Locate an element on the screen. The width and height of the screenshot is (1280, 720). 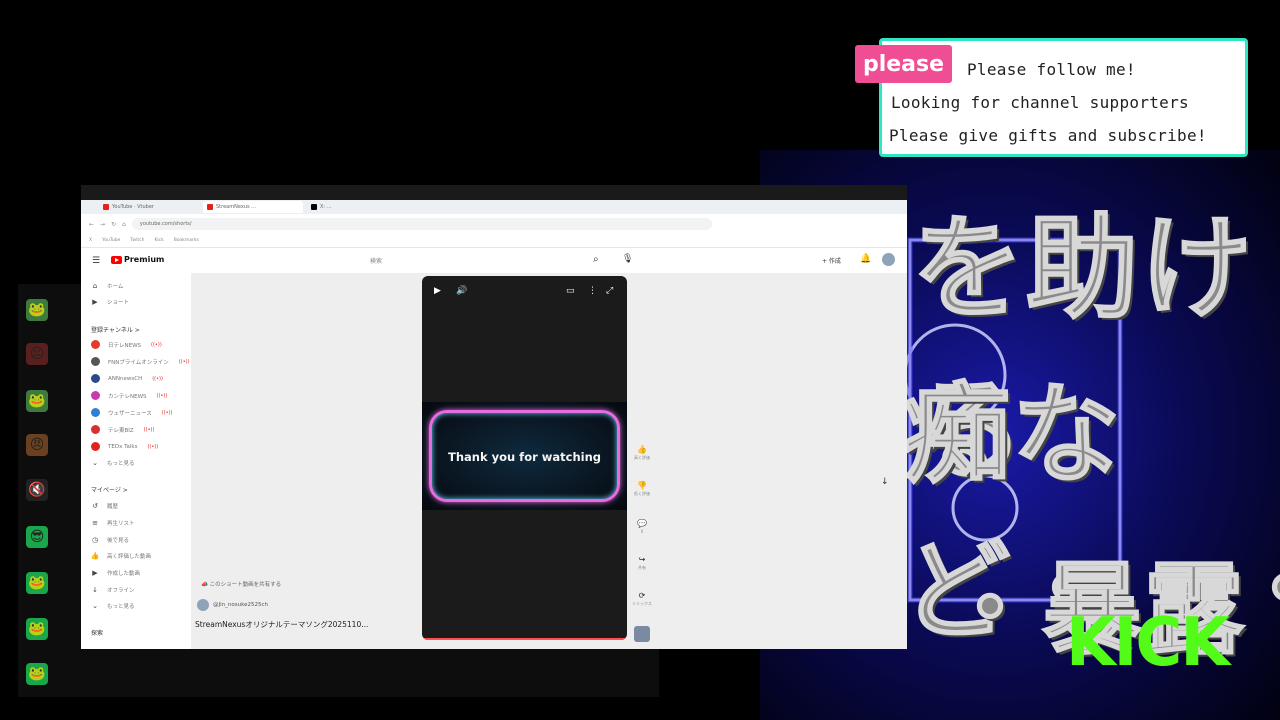
share-hint: 📣 このショート動画を共有する is located at coordinates (241, 584).